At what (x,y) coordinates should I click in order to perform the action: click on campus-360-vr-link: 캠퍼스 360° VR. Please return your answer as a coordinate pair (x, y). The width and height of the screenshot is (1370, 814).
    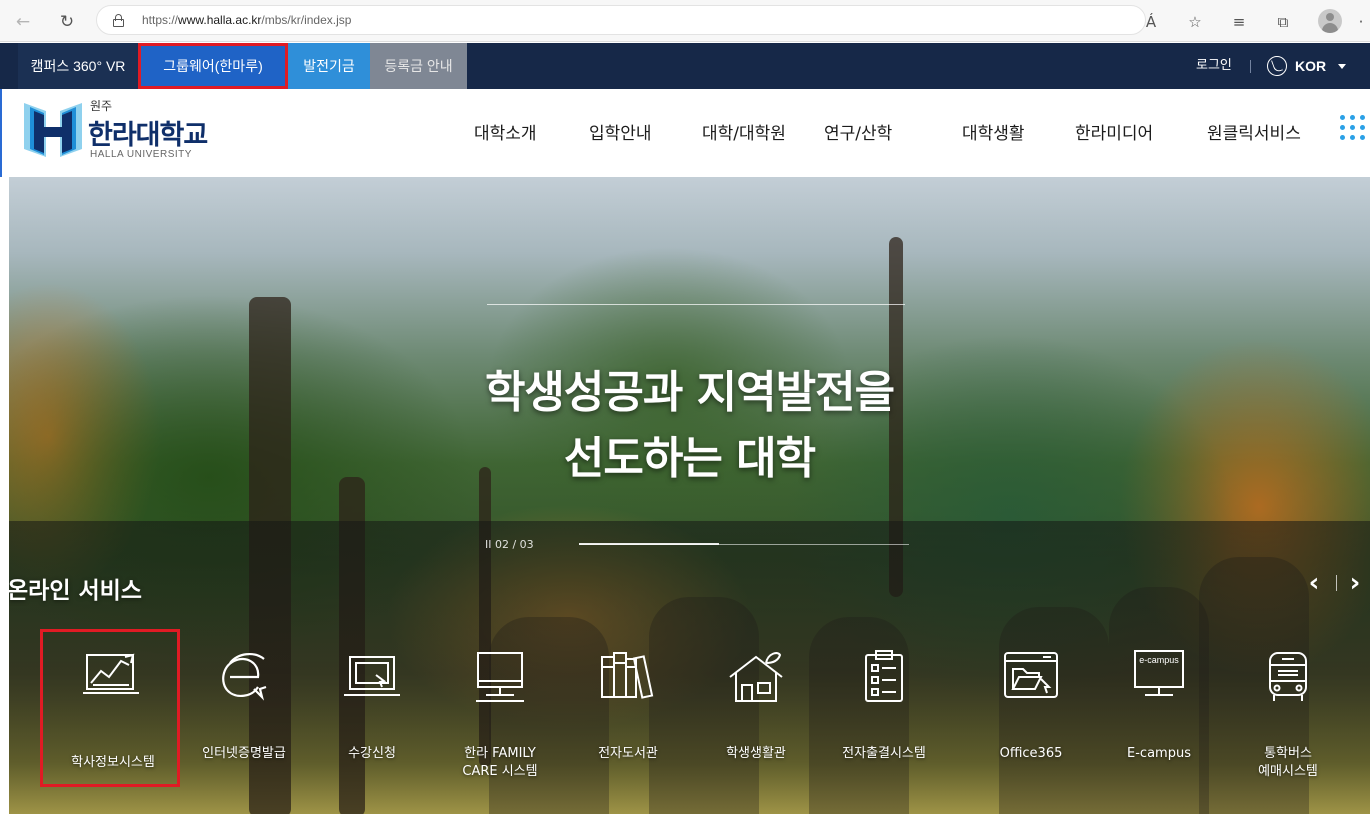
    Looking at the image, I should click on (78, 66).